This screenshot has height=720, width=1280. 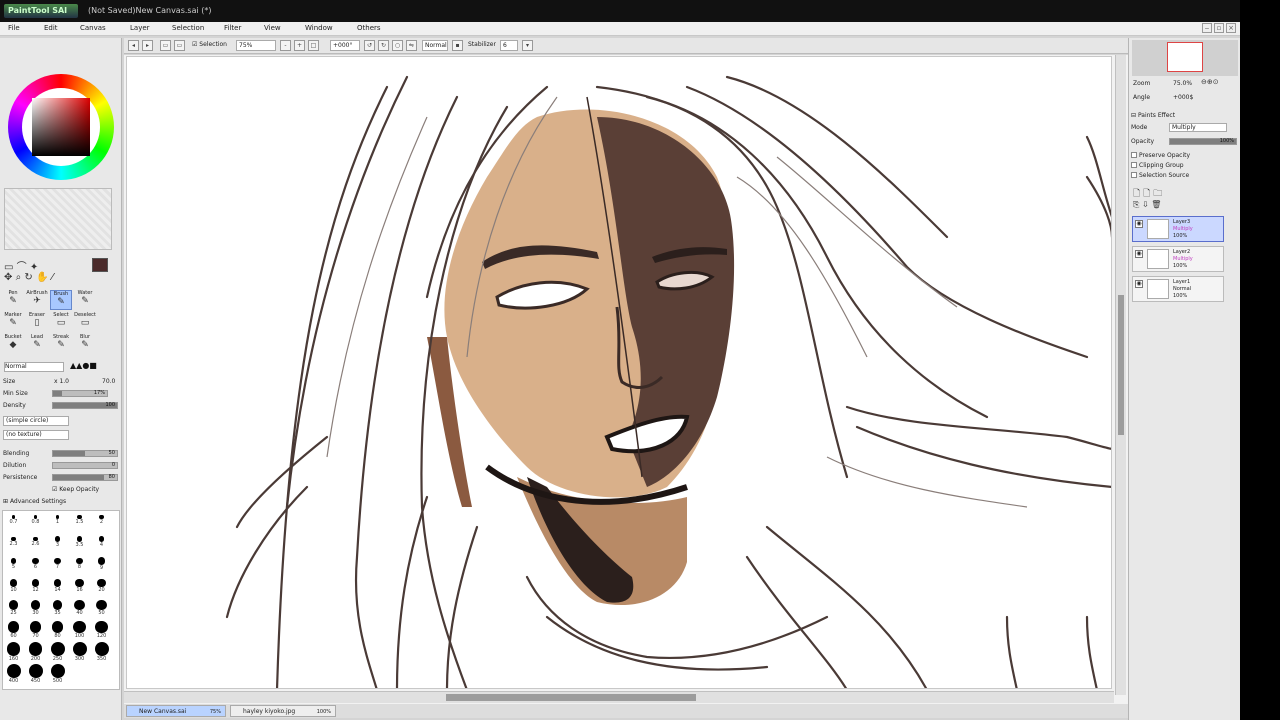 I want to click on clipping-group-checkbox, so click(x=1134, y=165).